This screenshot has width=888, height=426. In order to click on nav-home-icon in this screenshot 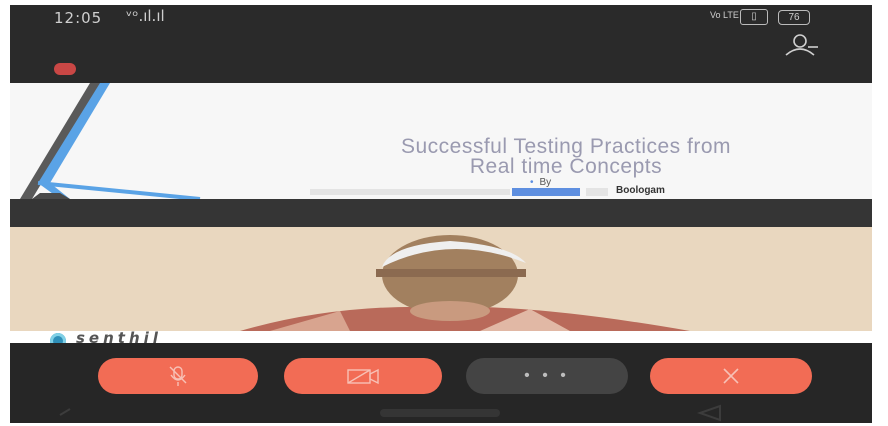, I will do `click(440, 413)`.